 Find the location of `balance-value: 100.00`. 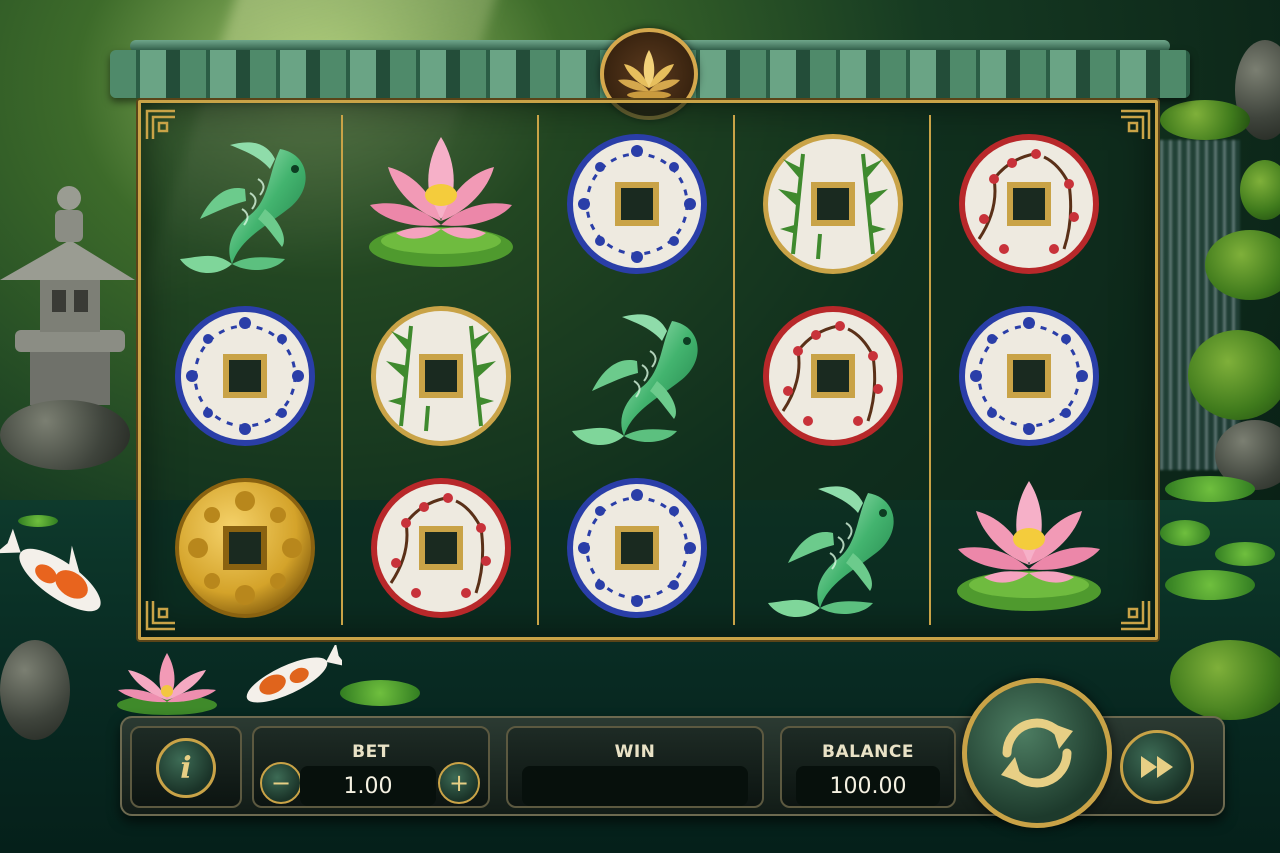

balance-value: 100.00 is located at coordinates (868, 786).